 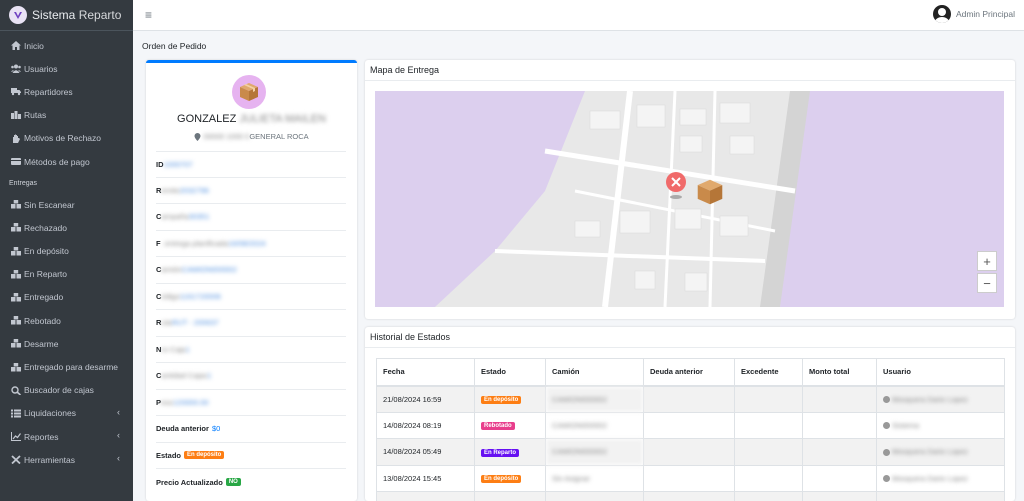 I want to click on user-name: Admin Principal, so click(x=985, y=14).